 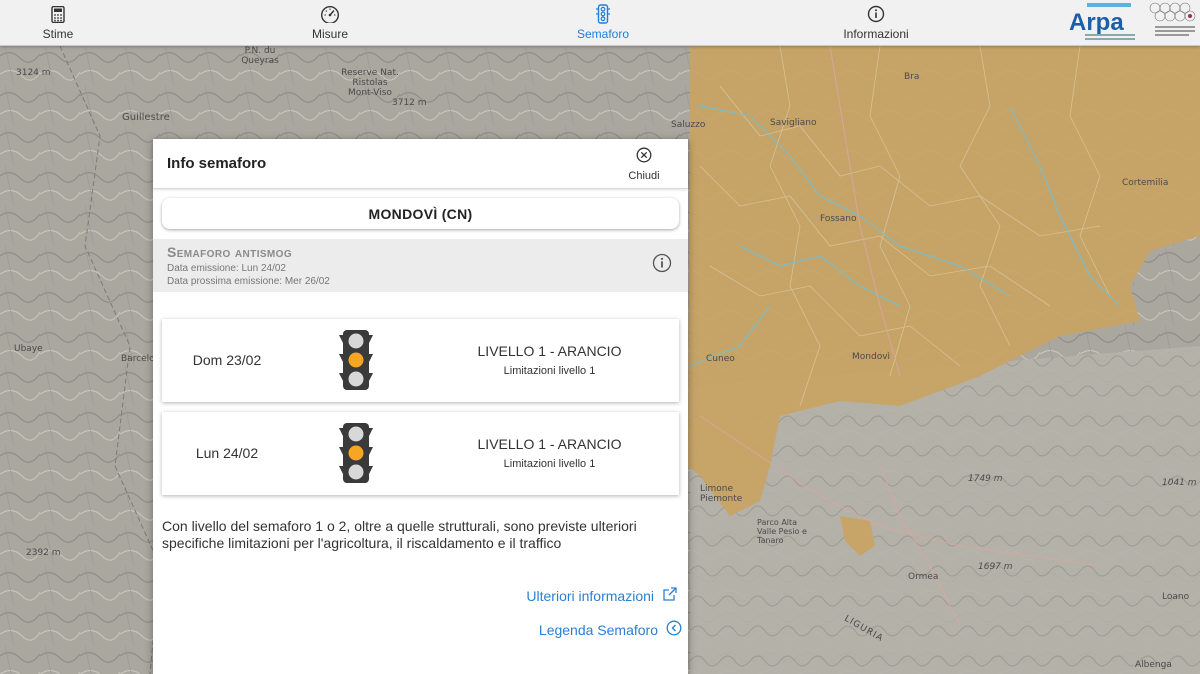 What do you see at coordinates (409, 103) in the screenshot?
I see `map-label: 3712 m` at bounding box center [409, 103].